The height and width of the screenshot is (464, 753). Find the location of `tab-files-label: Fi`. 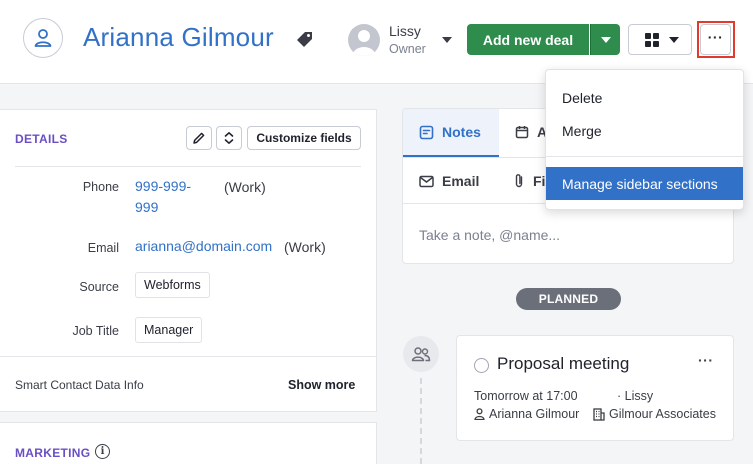

tab-files-label: Fi is located at coordinates (539, 181).